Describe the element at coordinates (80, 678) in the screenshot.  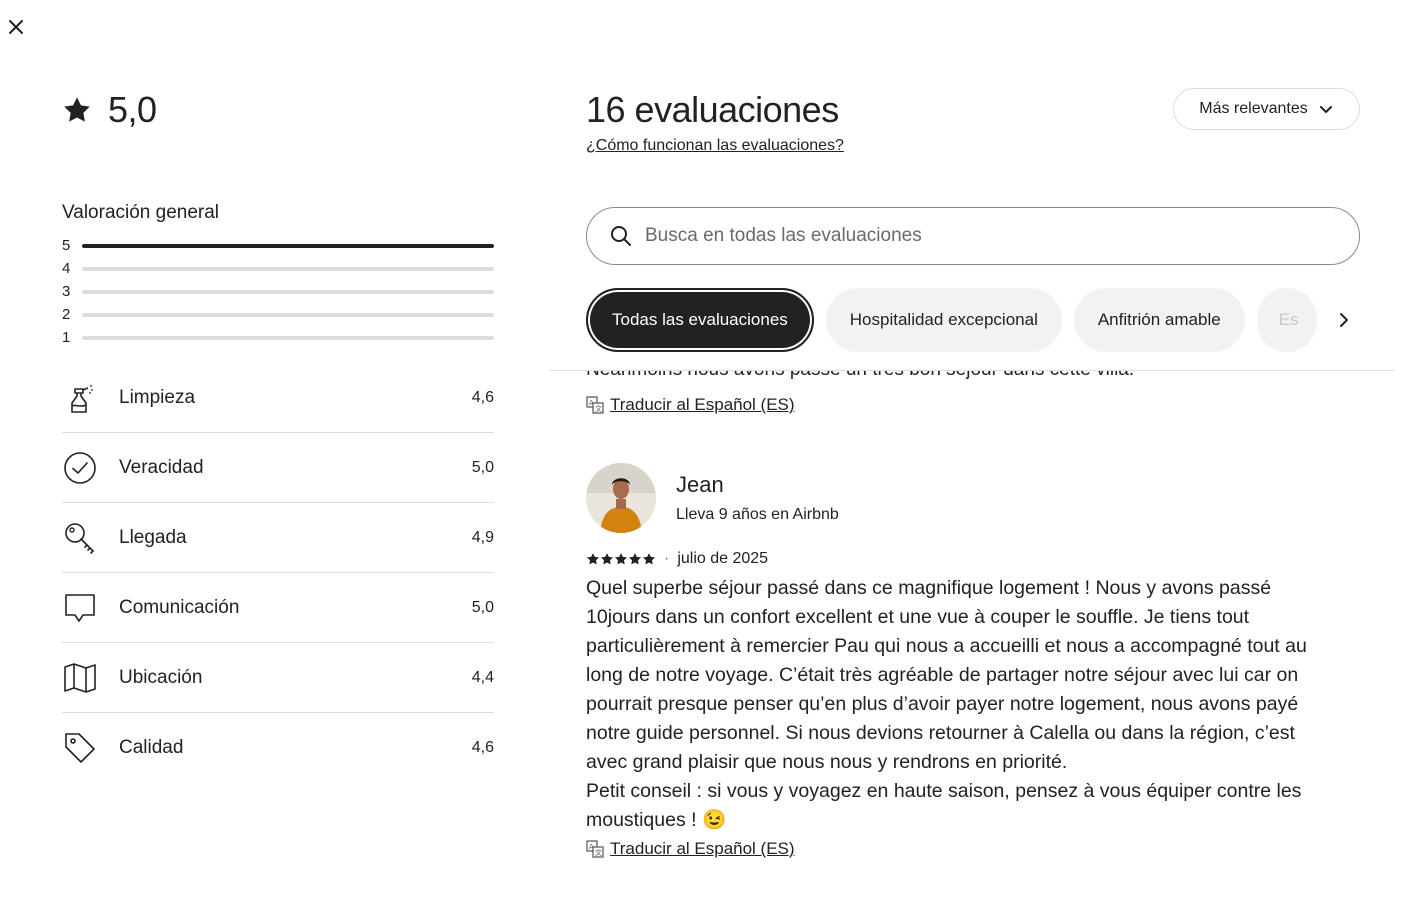
I see `map-icon` at that location.